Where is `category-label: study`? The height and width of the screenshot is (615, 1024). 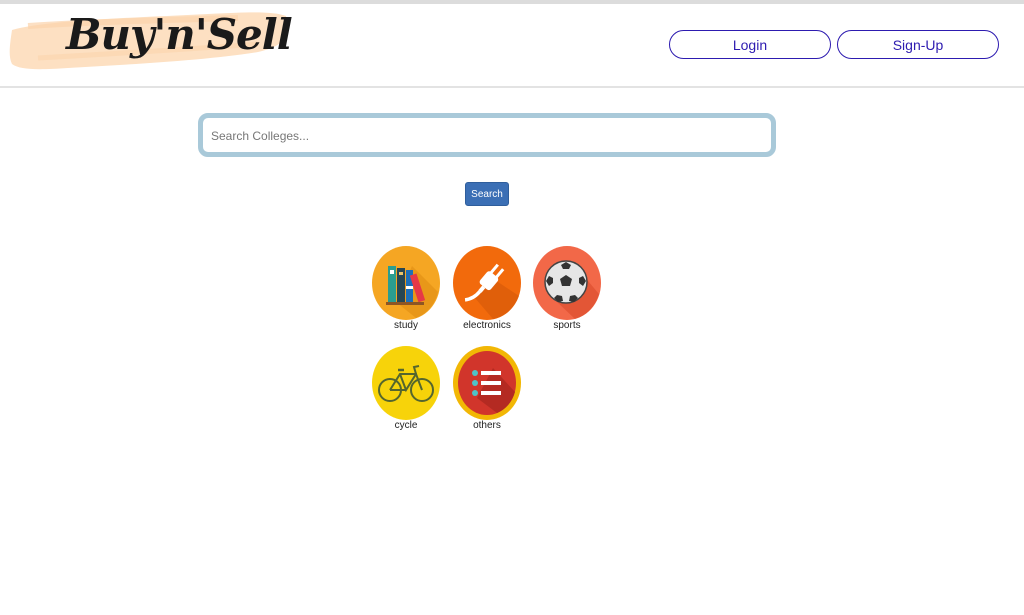
category-label: study is located at coordinates (406, 325).